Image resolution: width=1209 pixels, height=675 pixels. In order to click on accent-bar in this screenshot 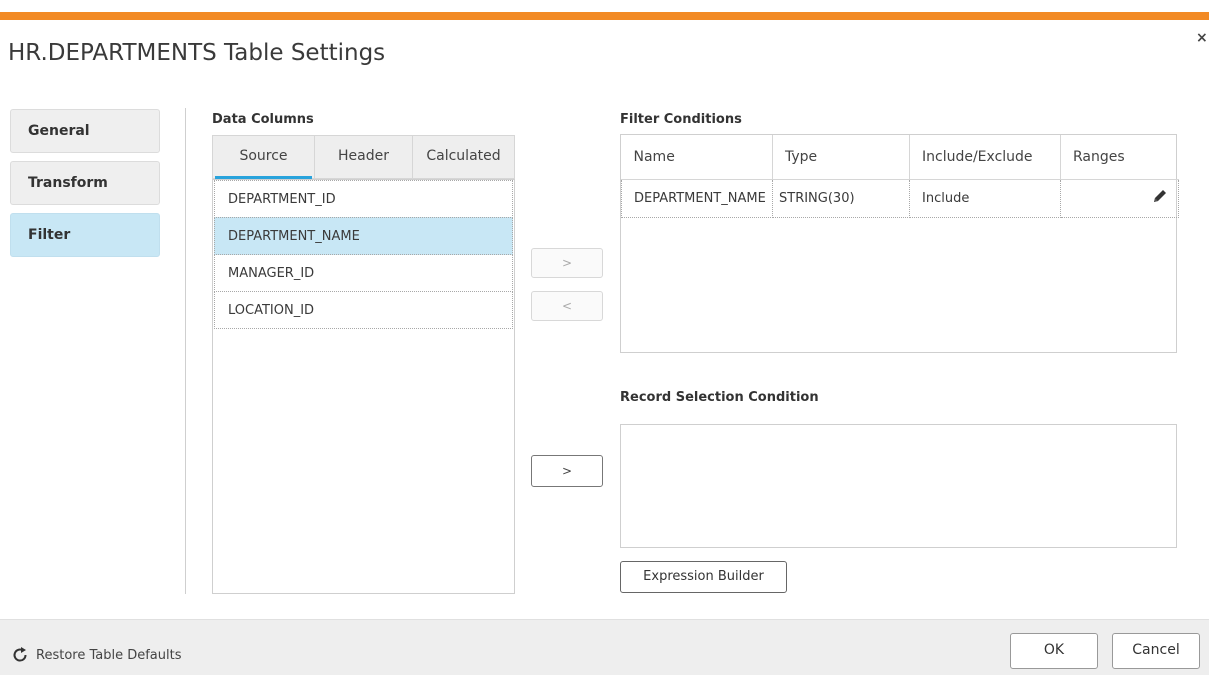, I will do `click(604, 16)`.